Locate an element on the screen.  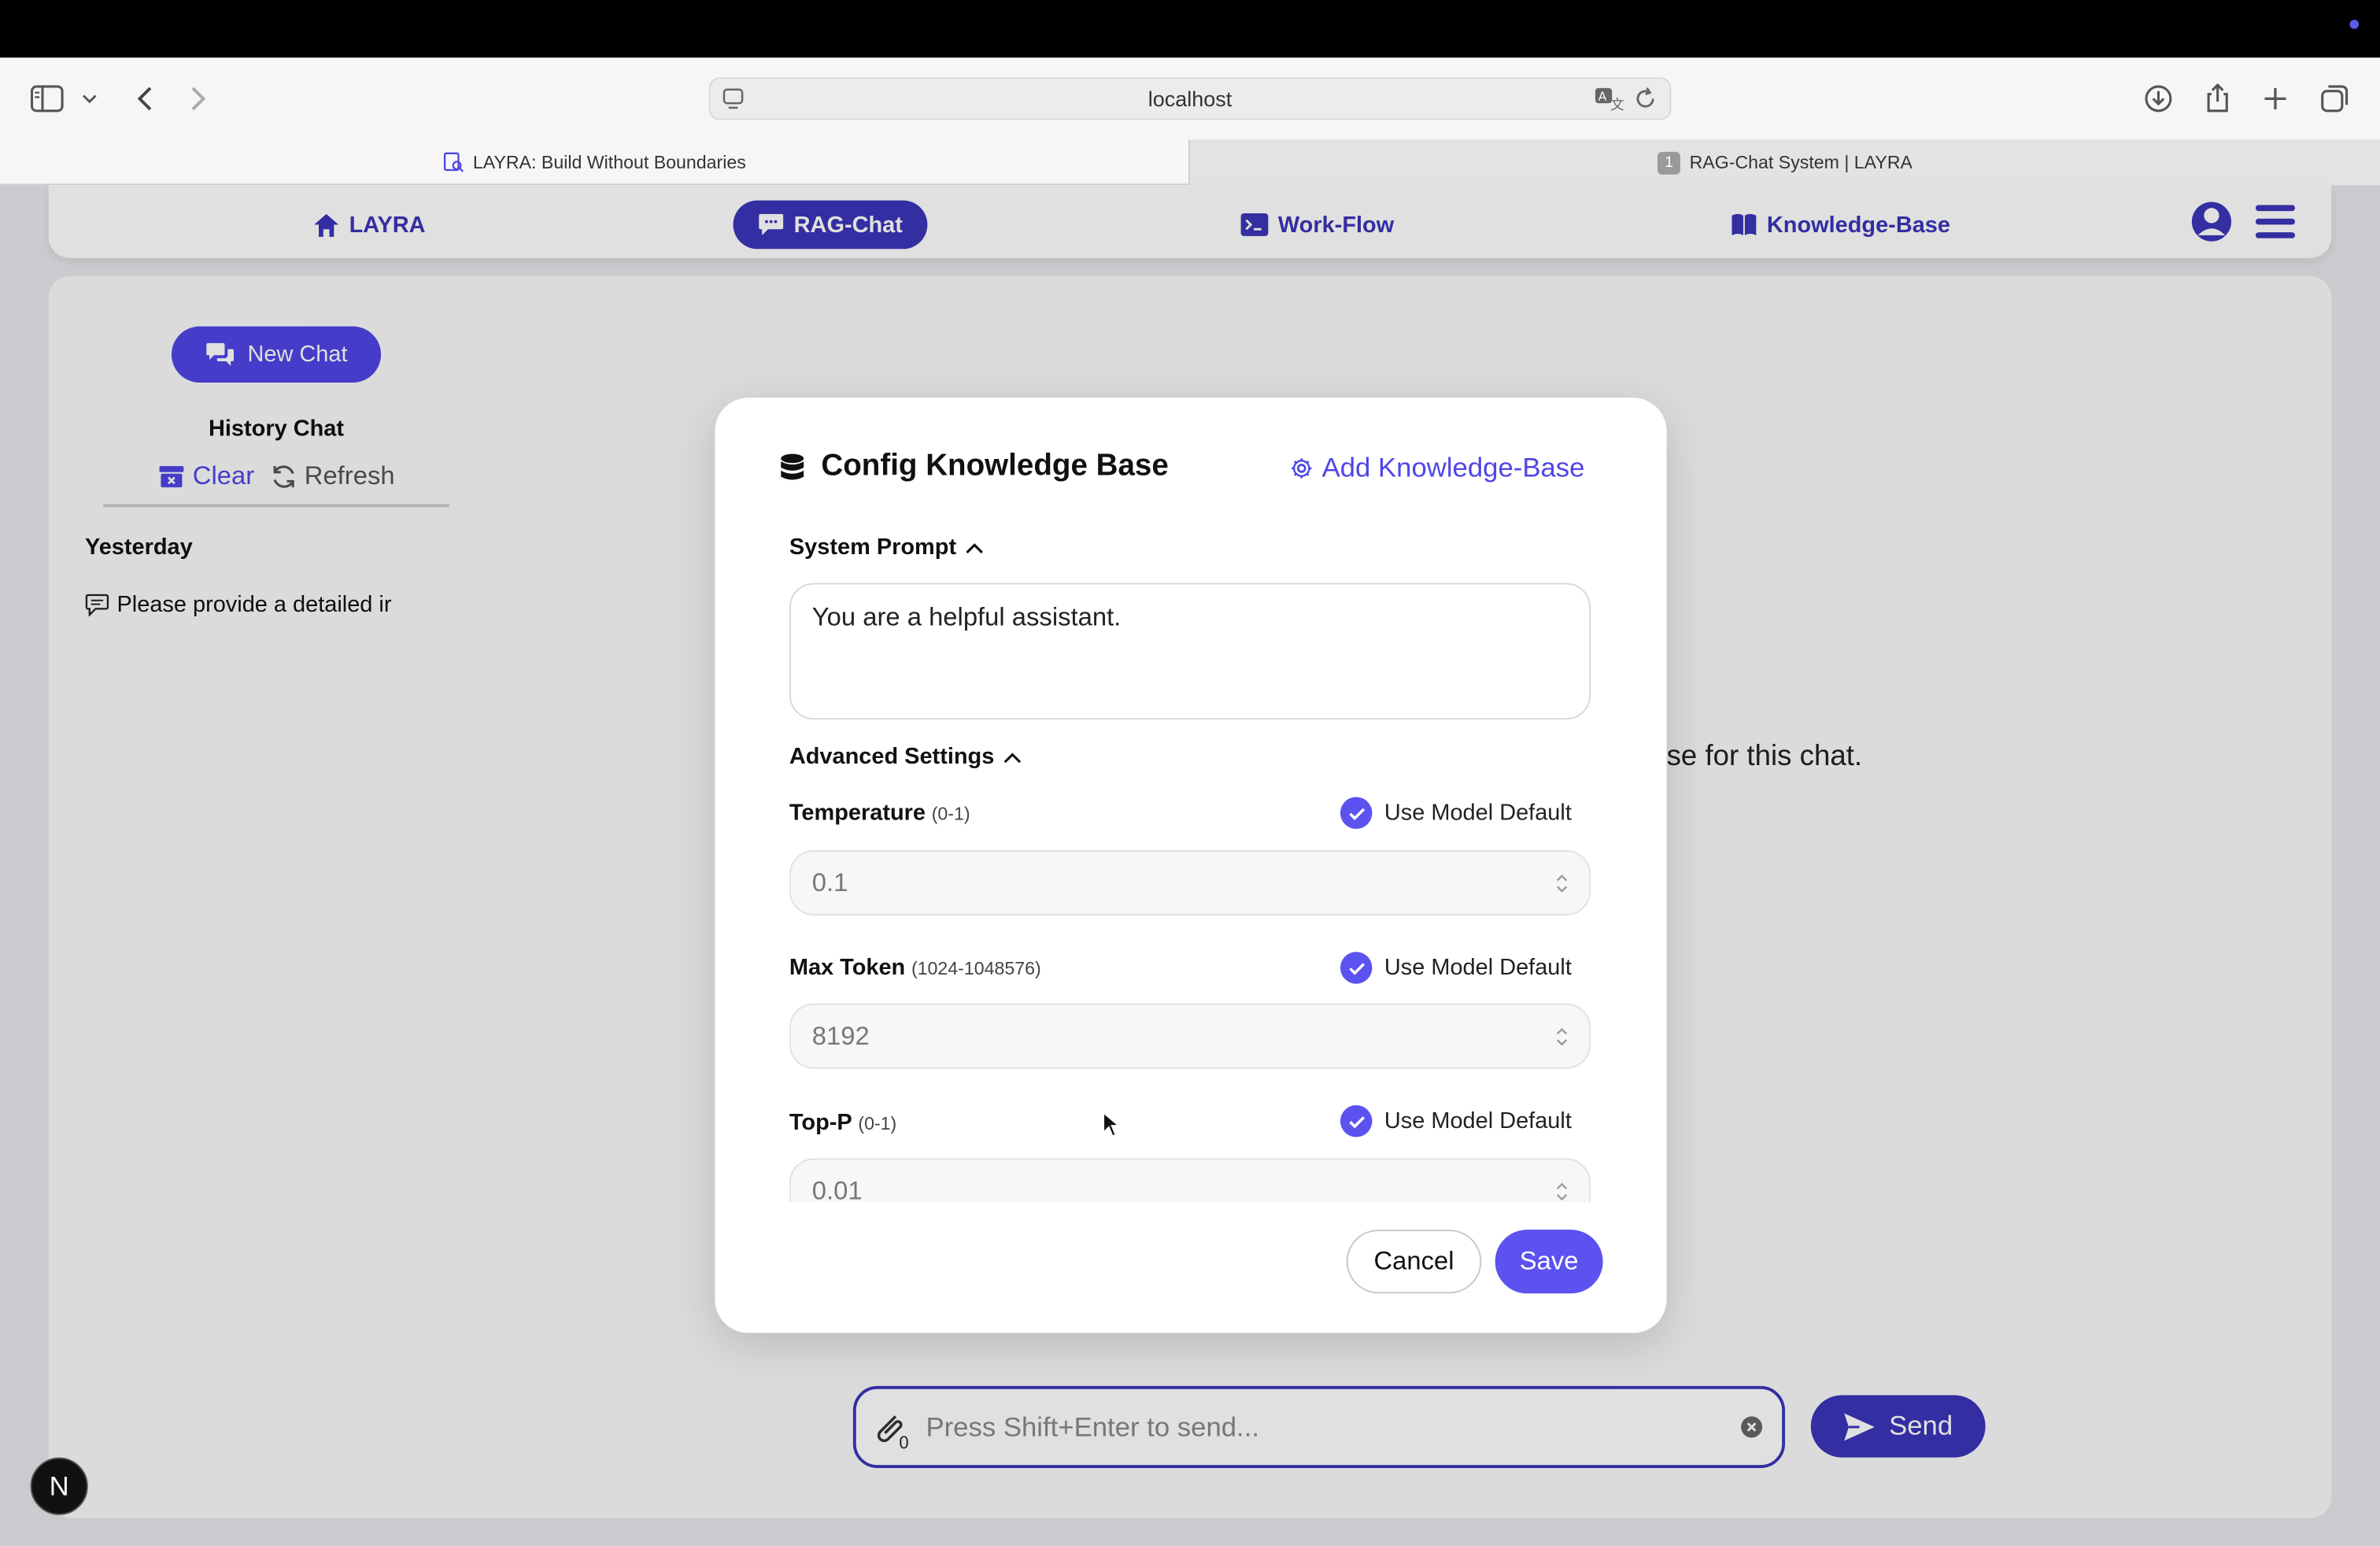
tab-layra: LAYRA: Build Without Boundaries is located at coordinates (594, 162).